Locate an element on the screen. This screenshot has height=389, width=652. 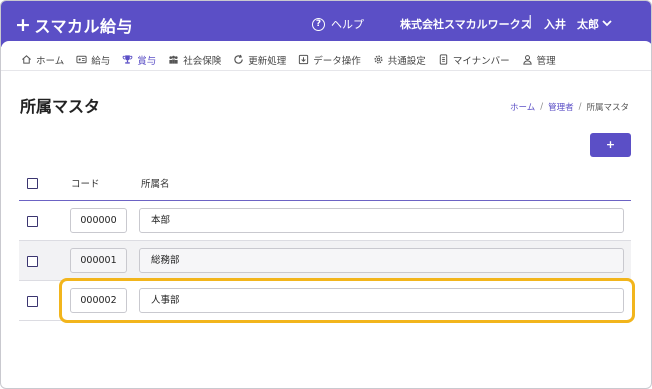
gear-icon is located at coordinates (378, 59).